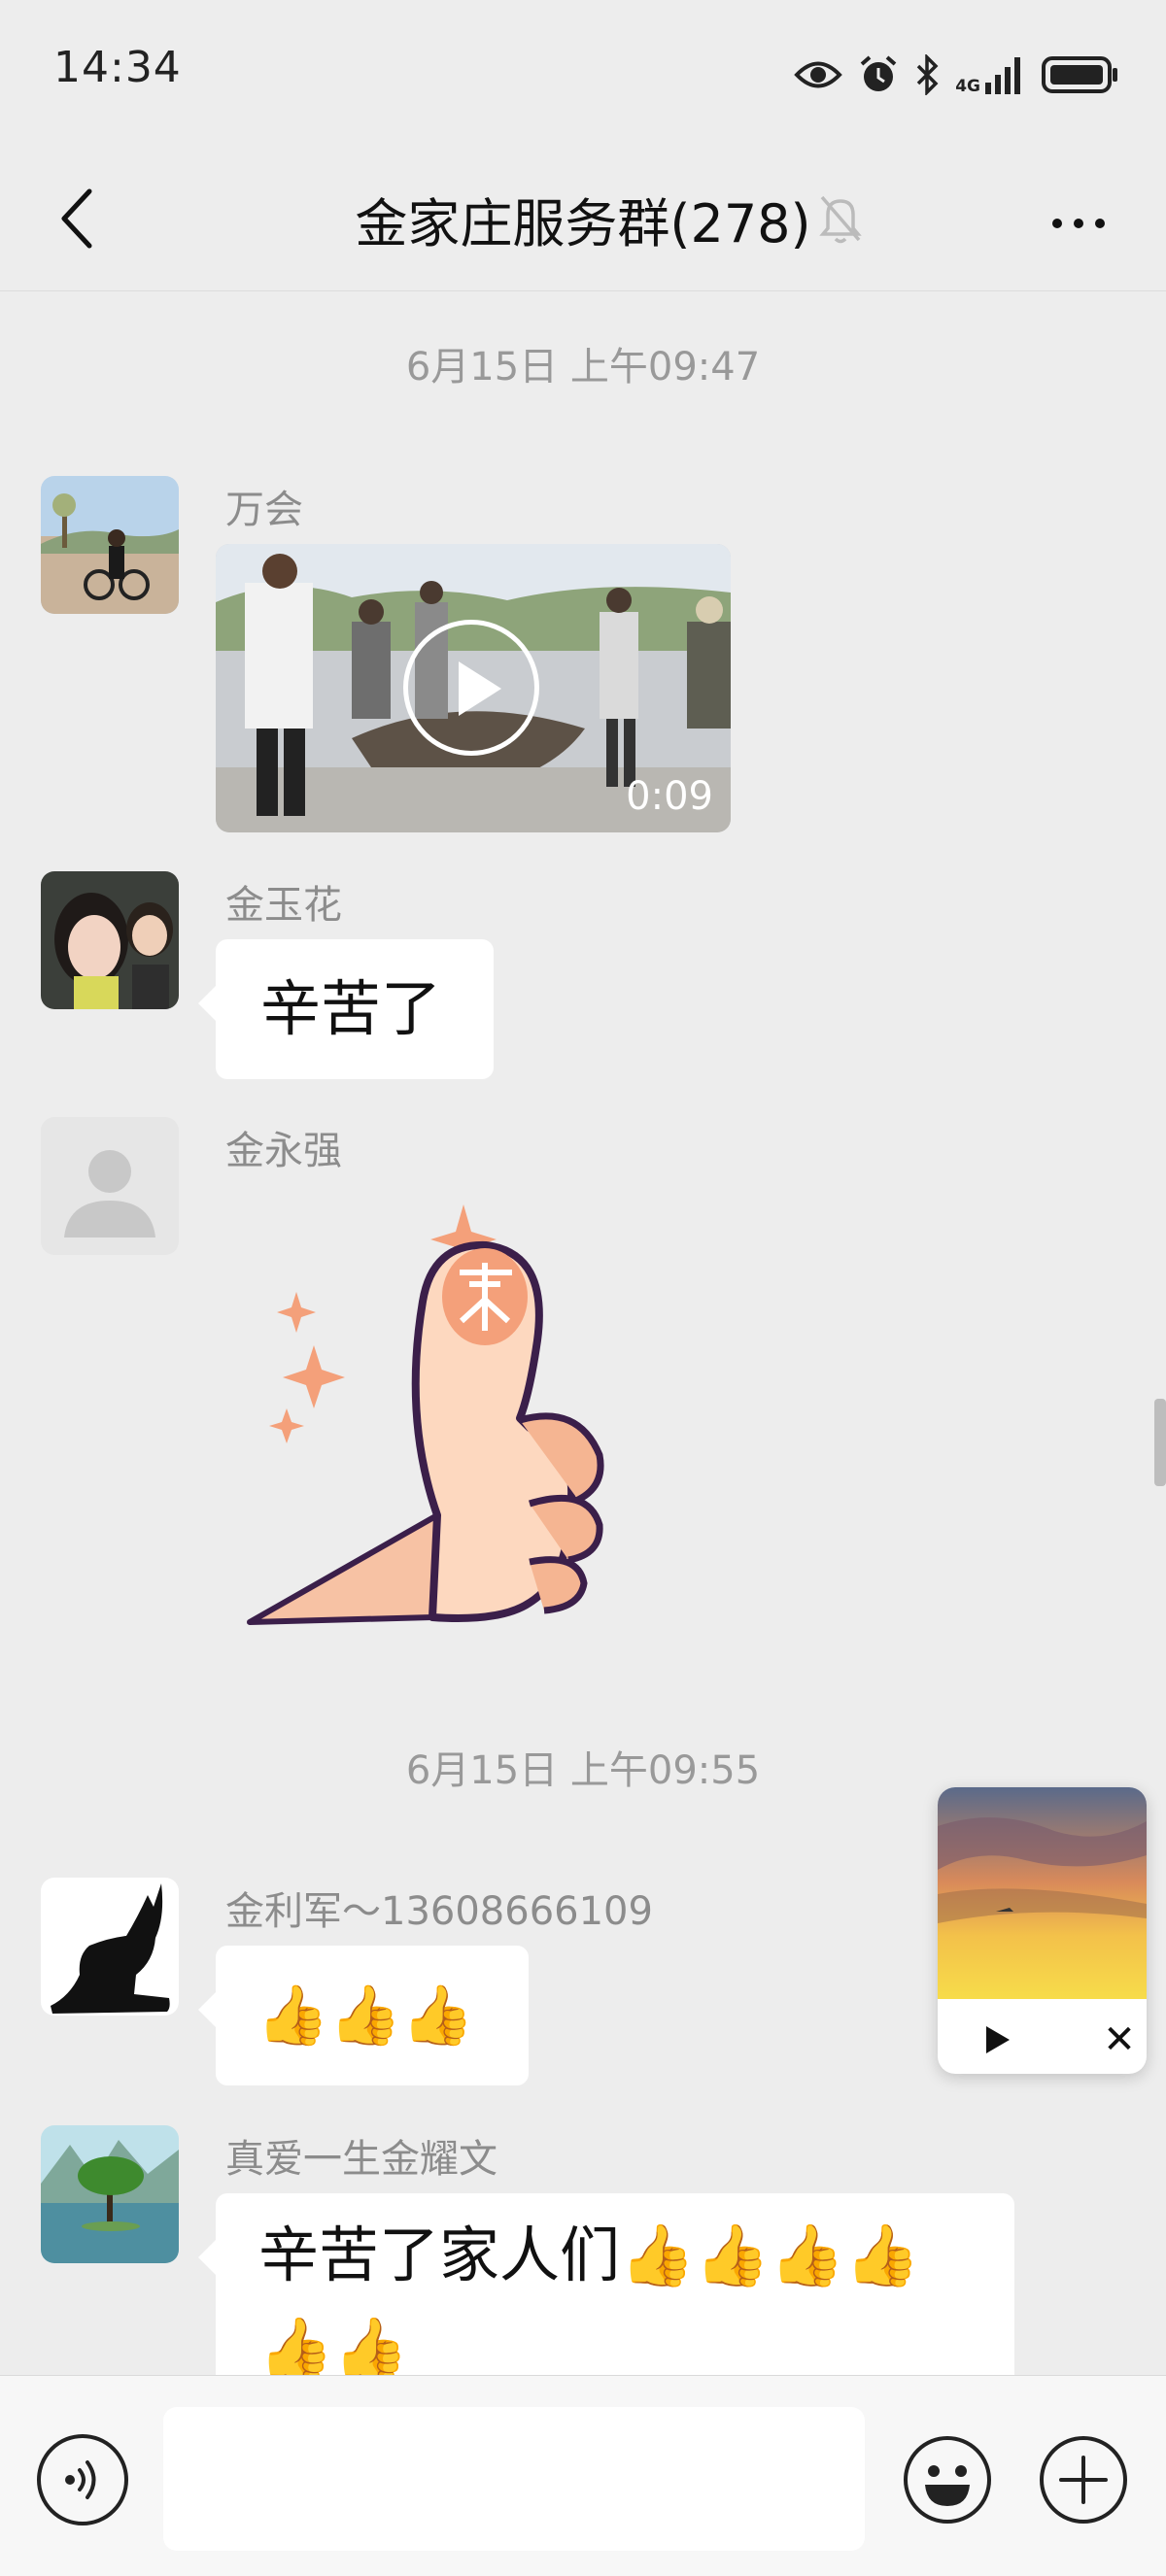 Image resolution: width=1166 pixels, height=2576 pixels. I want to click on message-bubble: 辛苦了家人们👍👍👍👍 👍👍, so click(606, 2284).